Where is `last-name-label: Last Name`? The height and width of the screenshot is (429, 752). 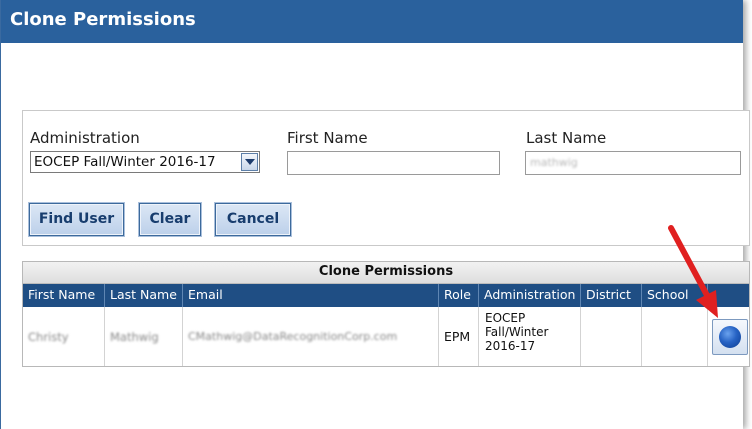 last-name-label: Last Name is located at coordinates (566, 138).